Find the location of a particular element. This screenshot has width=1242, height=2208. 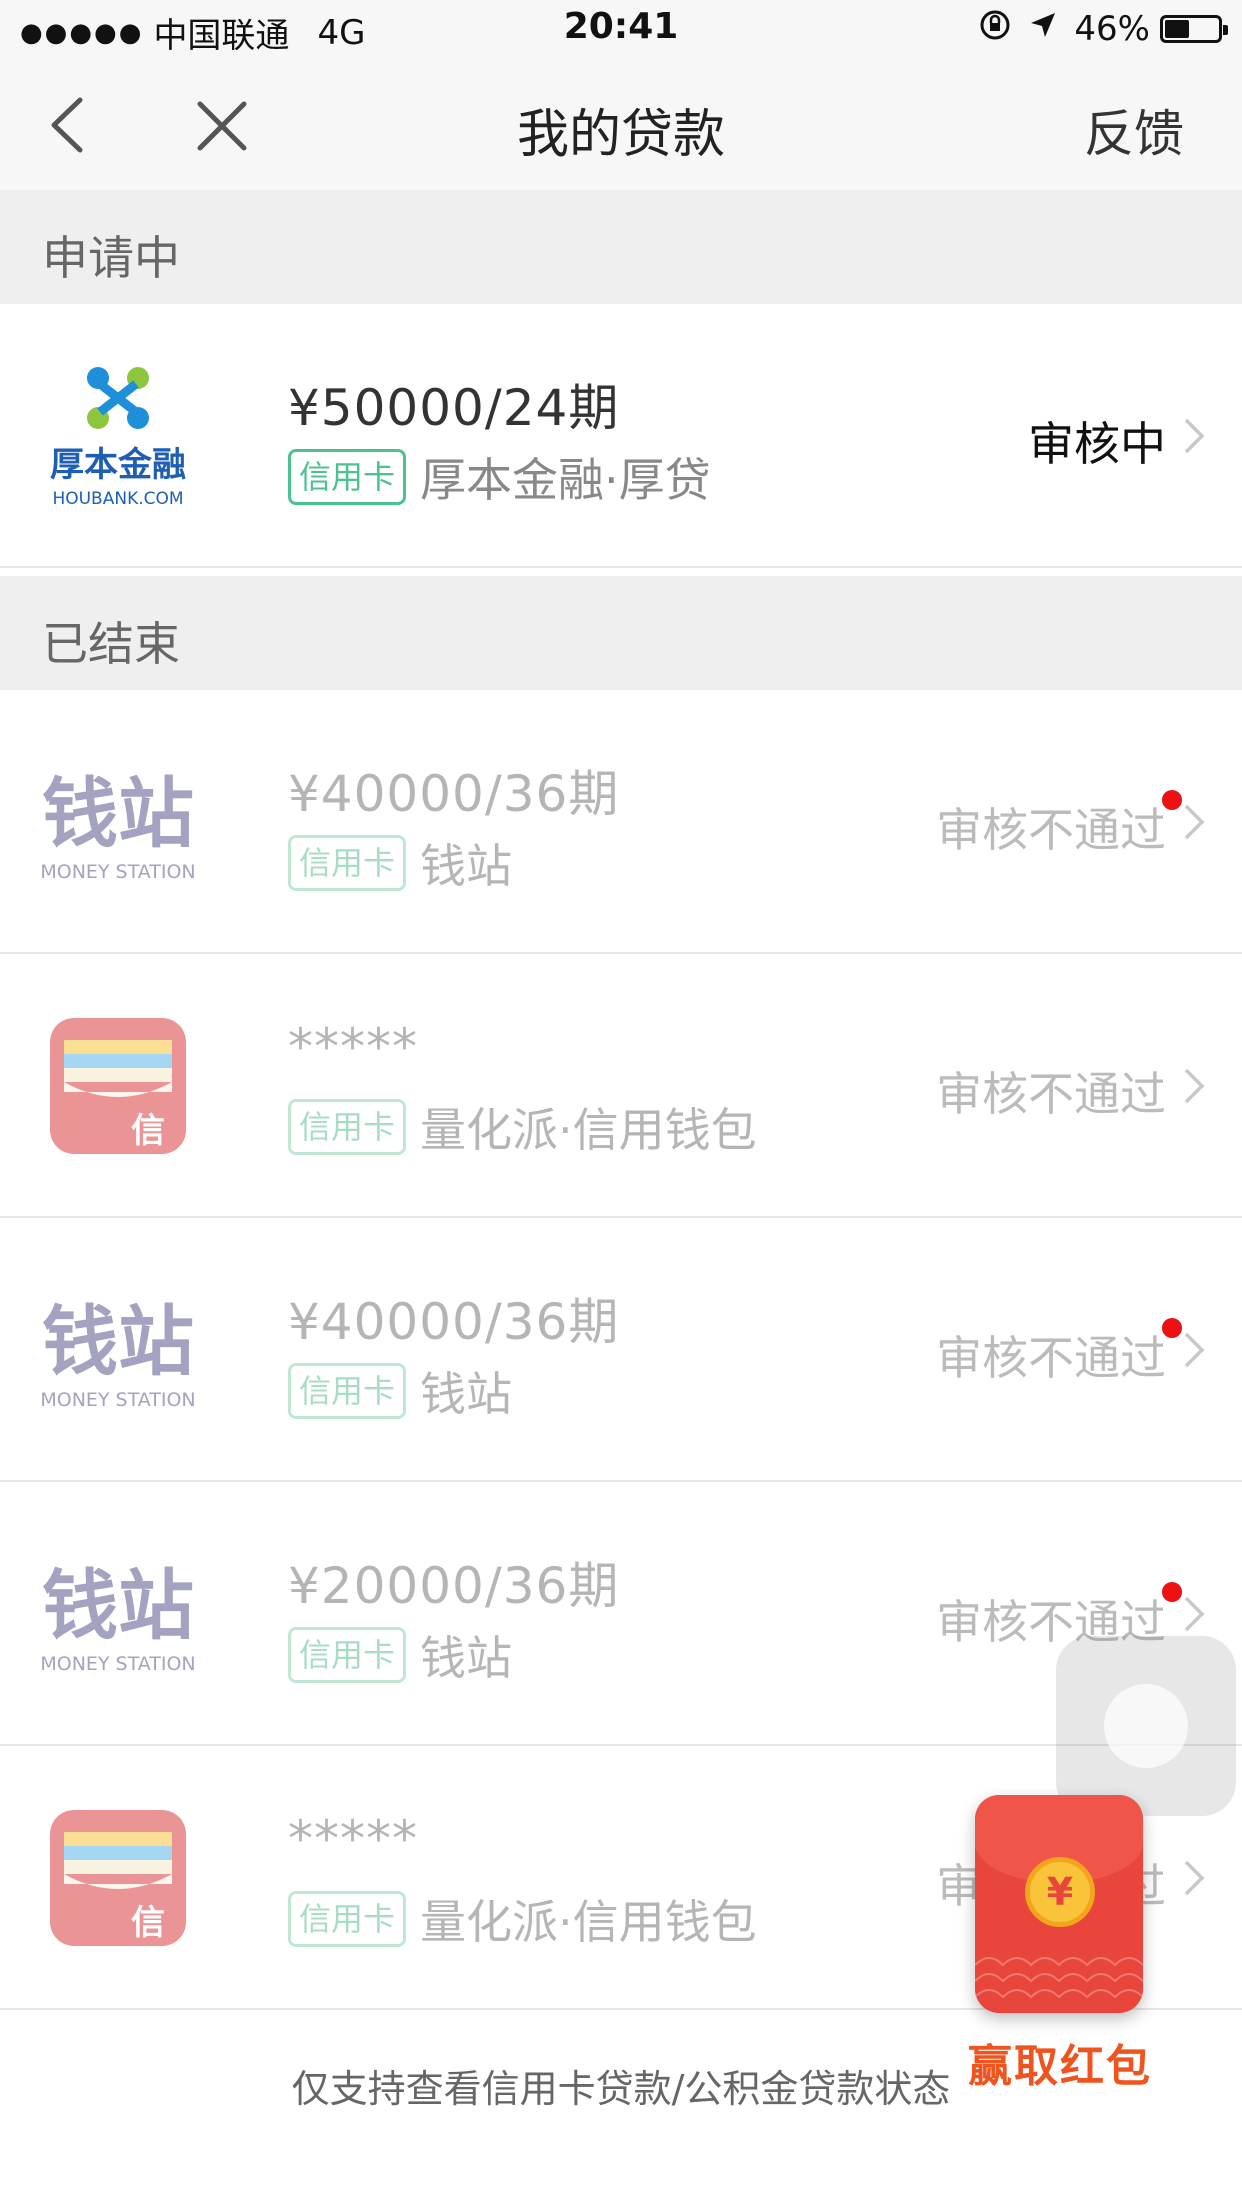

close-icon is located at coordinates (222, 126).